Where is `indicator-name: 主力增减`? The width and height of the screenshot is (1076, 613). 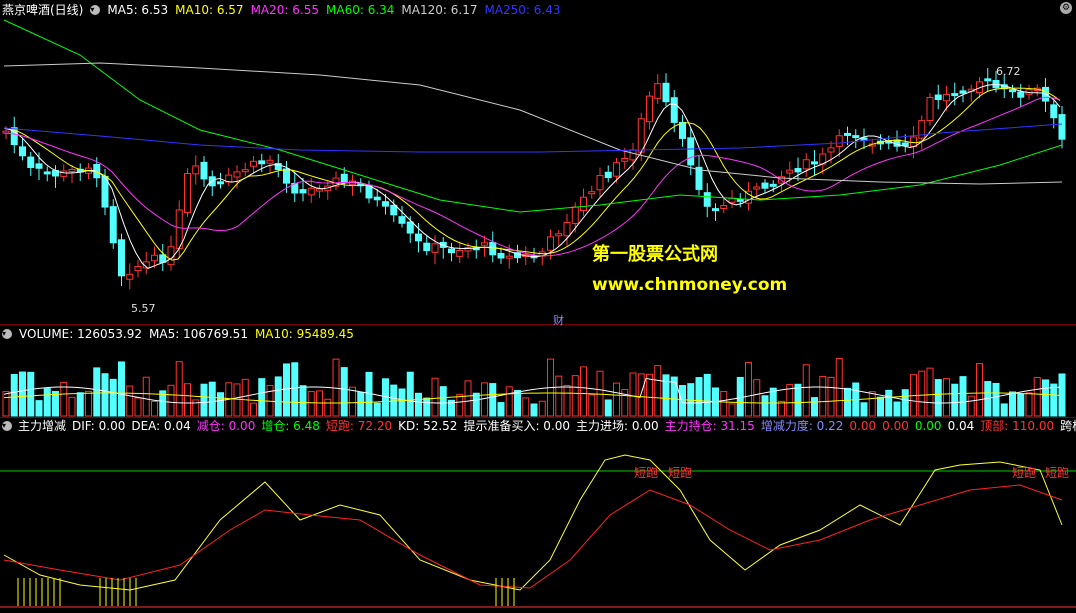 indicator-name: 主力增减 is located at coordinates (42, 426).